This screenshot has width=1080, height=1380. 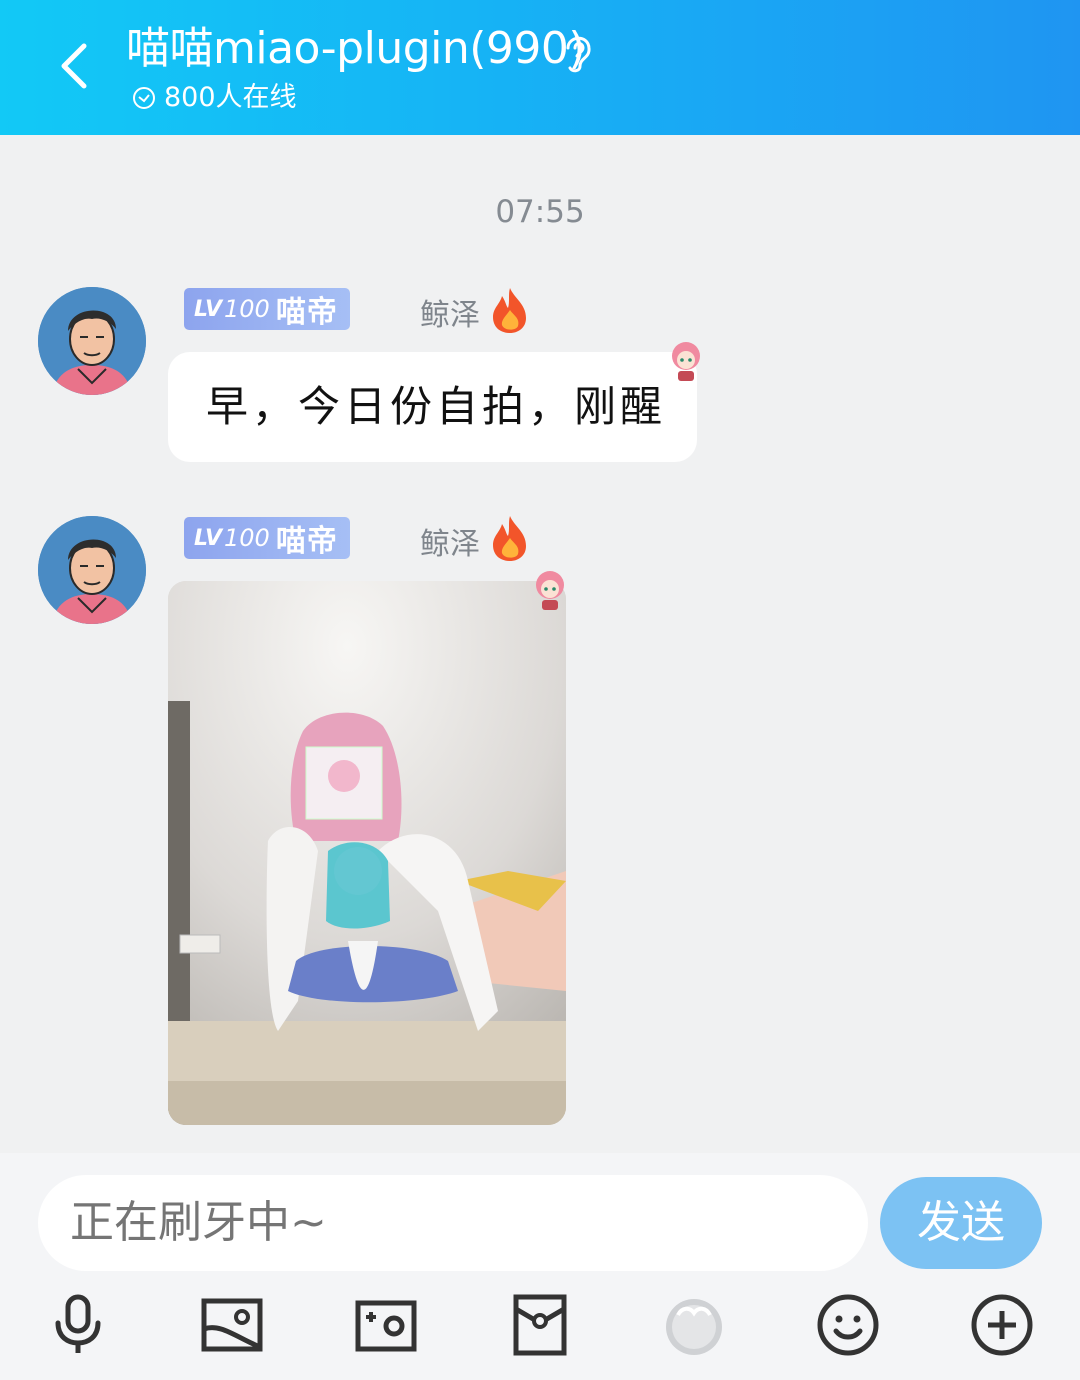 What do you see at coordinates (453, 1223) in the screenshot?
I see `message-input` at bounding box center [453, 1223].